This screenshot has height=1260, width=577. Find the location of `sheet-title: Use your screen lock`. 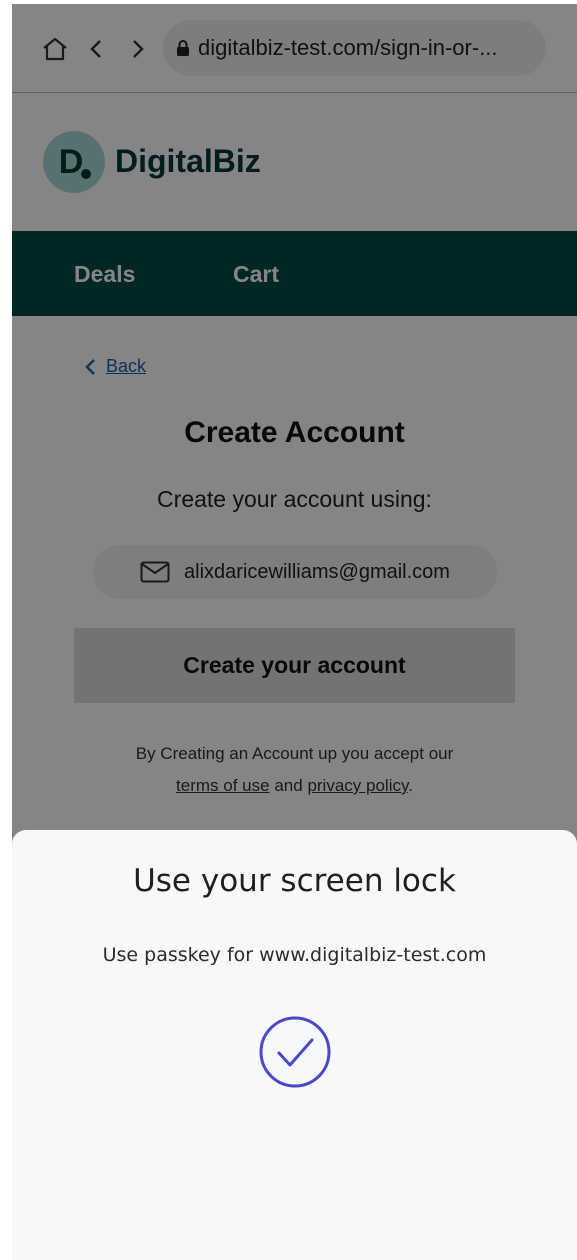

sheet-title: Use your screen lock is located at coordinates (294, 881).